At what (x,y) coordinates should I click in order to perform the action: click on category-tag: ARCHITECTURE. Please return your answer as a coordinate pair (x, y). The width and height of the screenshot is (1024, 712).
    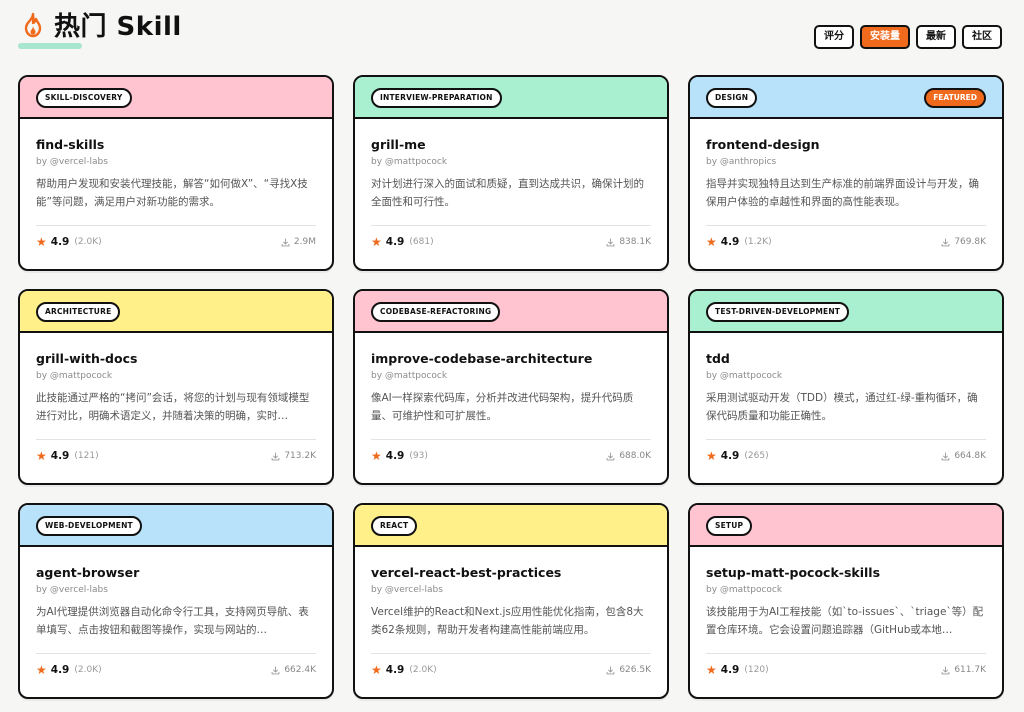
    Looking at the image, I should click on (78, 312).